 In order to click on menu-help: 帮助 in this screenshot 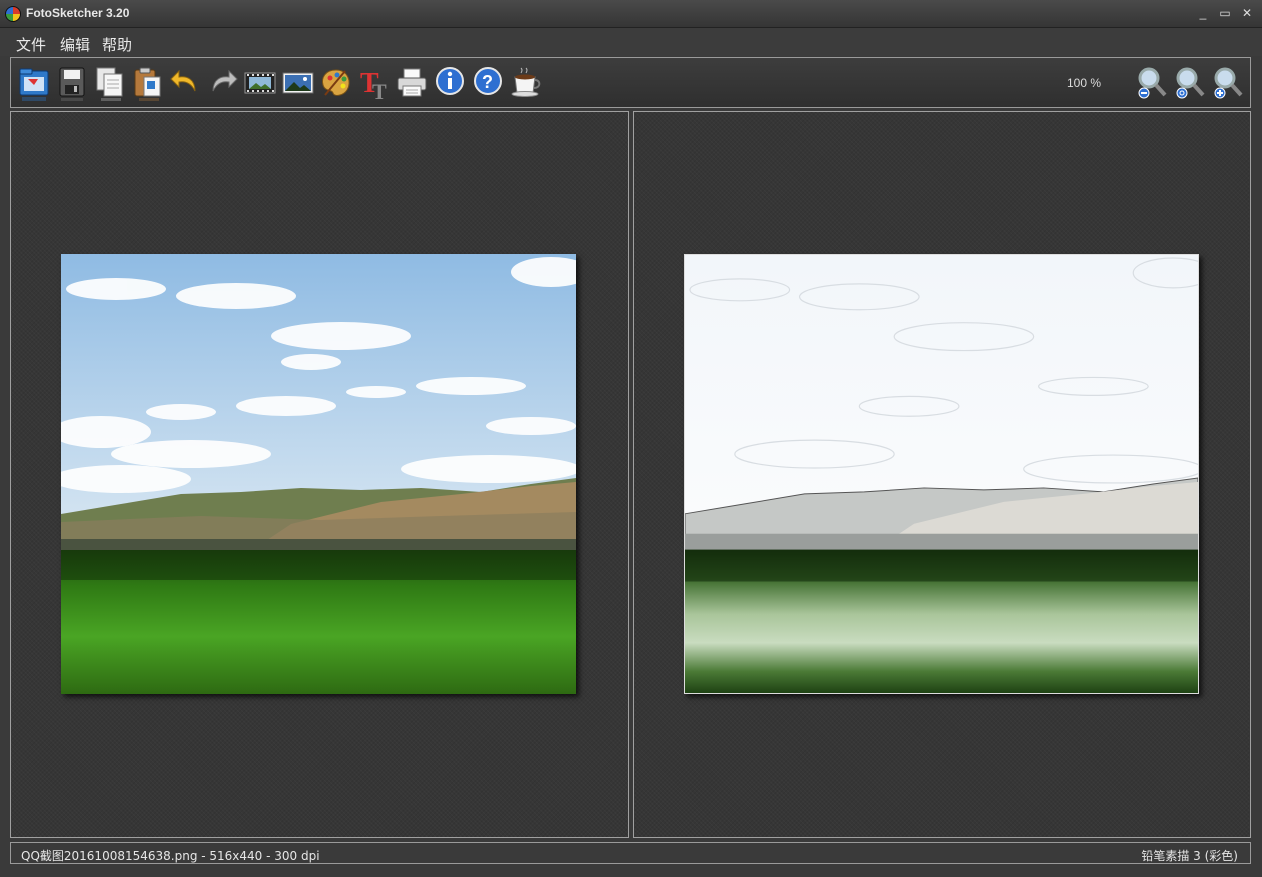, I will do `click(117, 44)`.